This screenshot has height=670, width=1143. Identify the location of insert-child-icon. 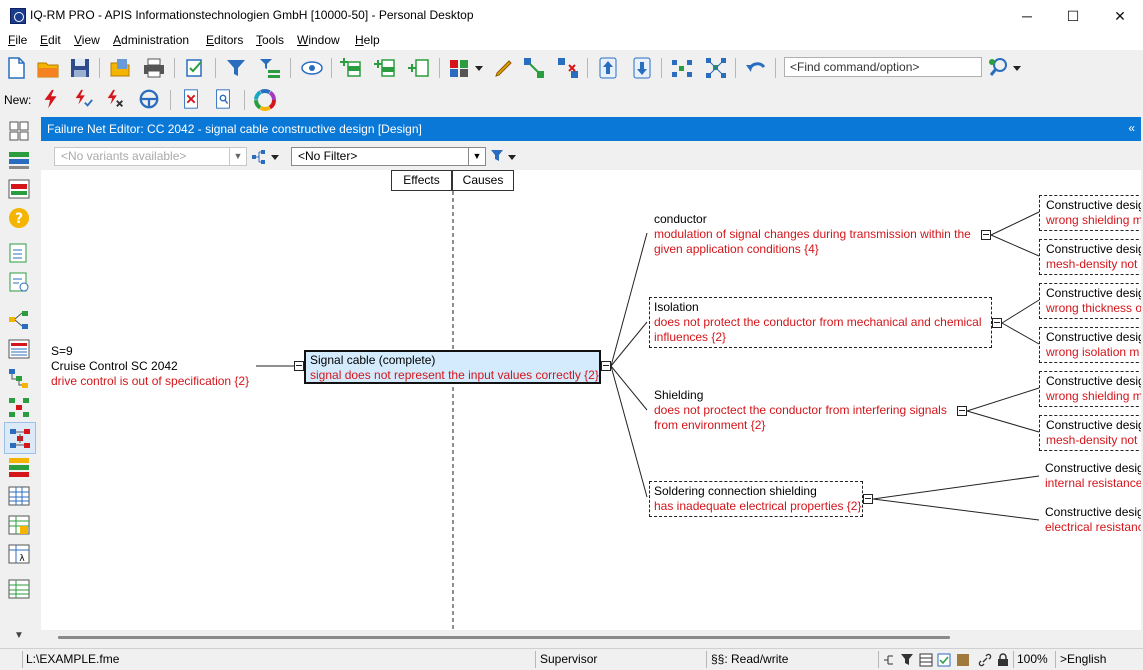
(420, 68).